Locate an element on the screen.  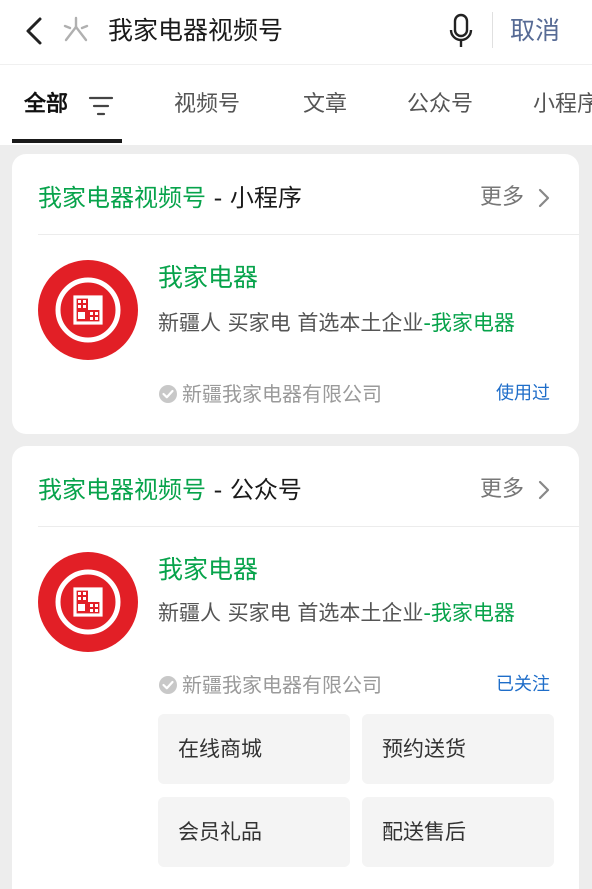
search-header: 我家电器视频号 取消 is located at coordinates (296, 32).